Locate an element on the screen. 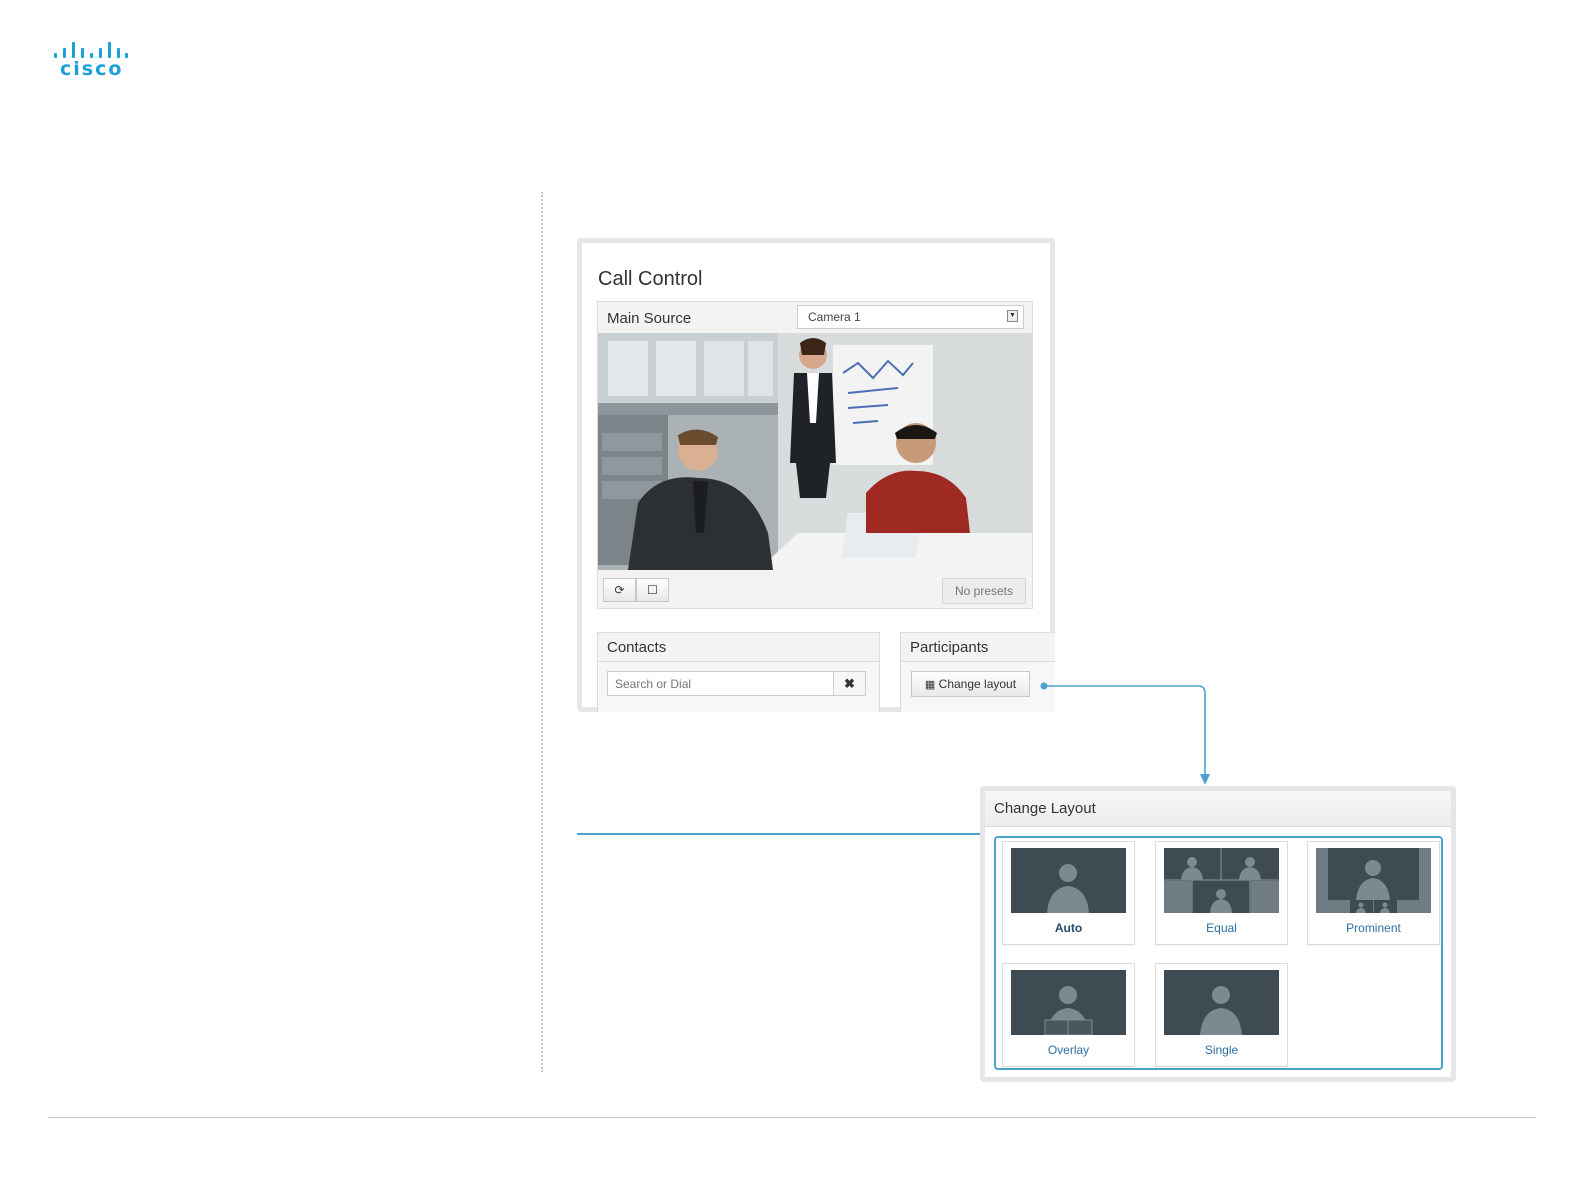  layout-label-prominent: Prominent is located at coordinates (1373, 928).